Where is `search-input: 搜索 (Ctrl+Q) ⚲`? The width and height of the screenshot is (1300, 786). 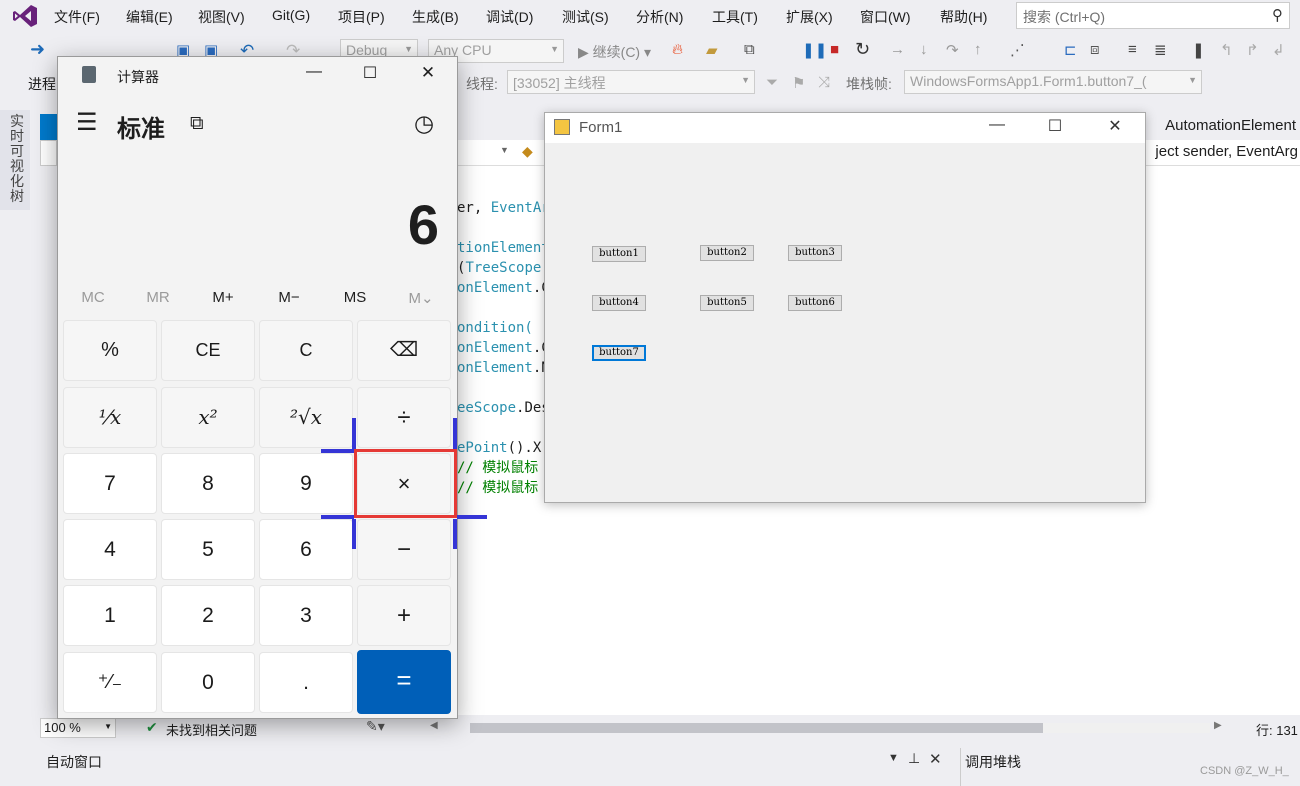 search-input: 搜索 (Ctrl+Q) ⚲ is located at coordinates (1153, 15).